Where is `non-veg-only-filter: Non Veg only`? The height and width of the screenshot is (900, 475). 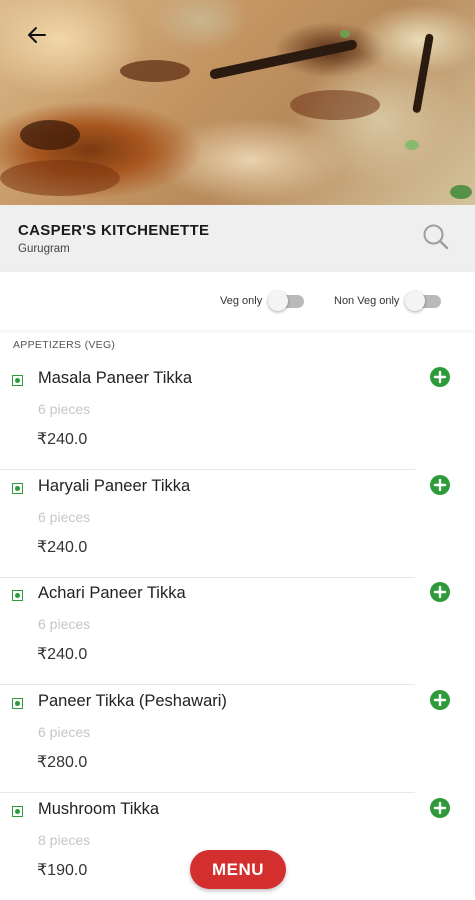
non-veg-only-filter: Non Veg only is located at coordinates (388, 301).